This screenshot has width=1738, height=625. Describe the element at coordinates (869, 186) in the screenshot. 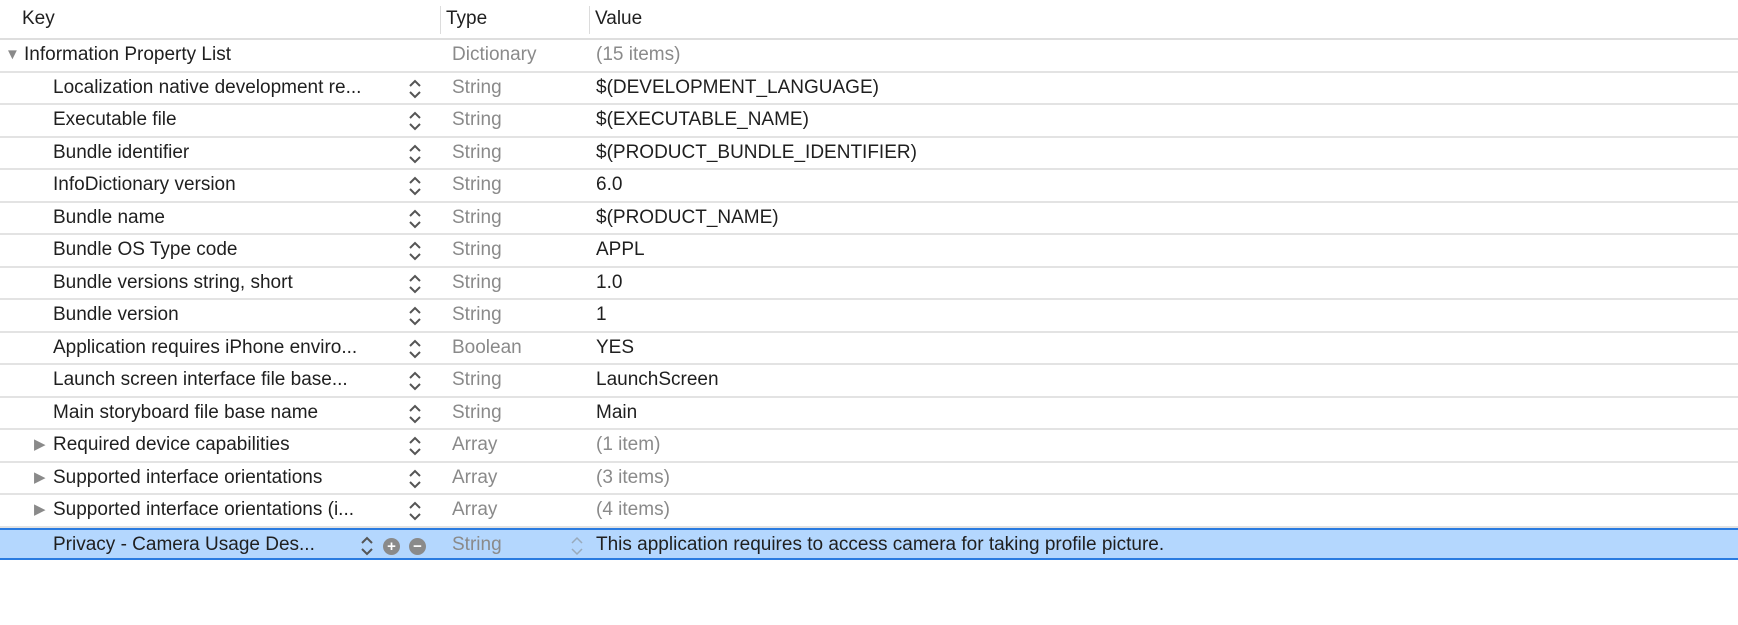

I see `plist-row: InfoDictionary version String 6.0` at that location.